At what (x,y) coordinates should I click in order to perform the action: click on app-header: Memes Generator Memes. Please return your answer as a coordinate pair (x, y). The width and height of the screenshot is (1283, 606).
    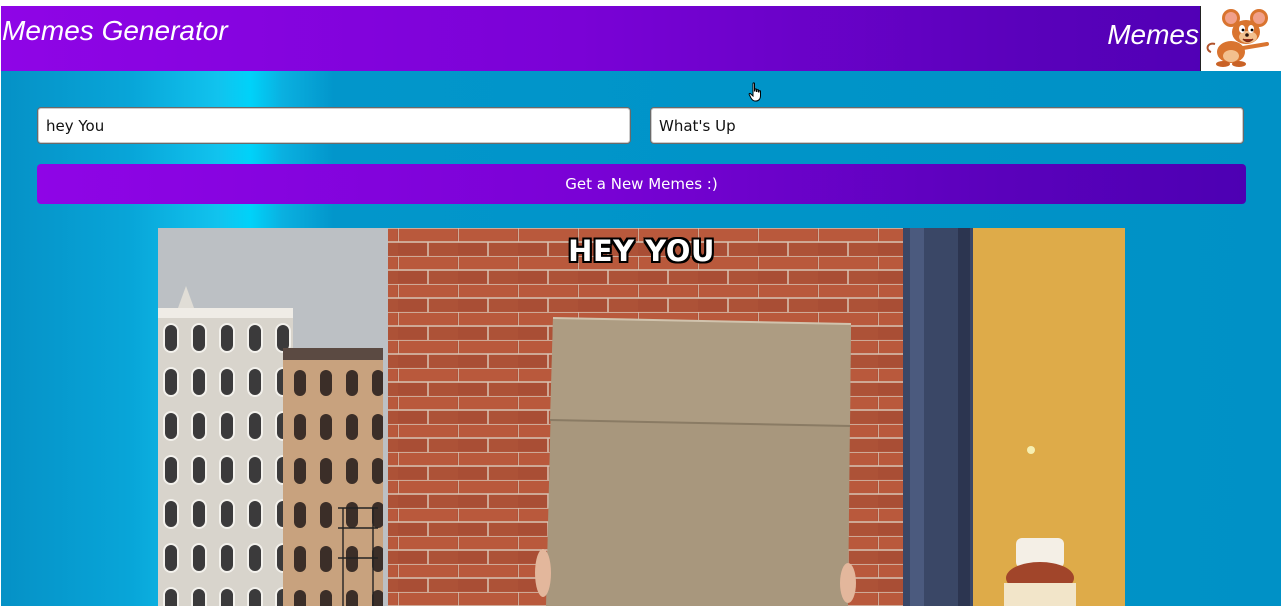
    Looking at the image, I should click on (641, 38).